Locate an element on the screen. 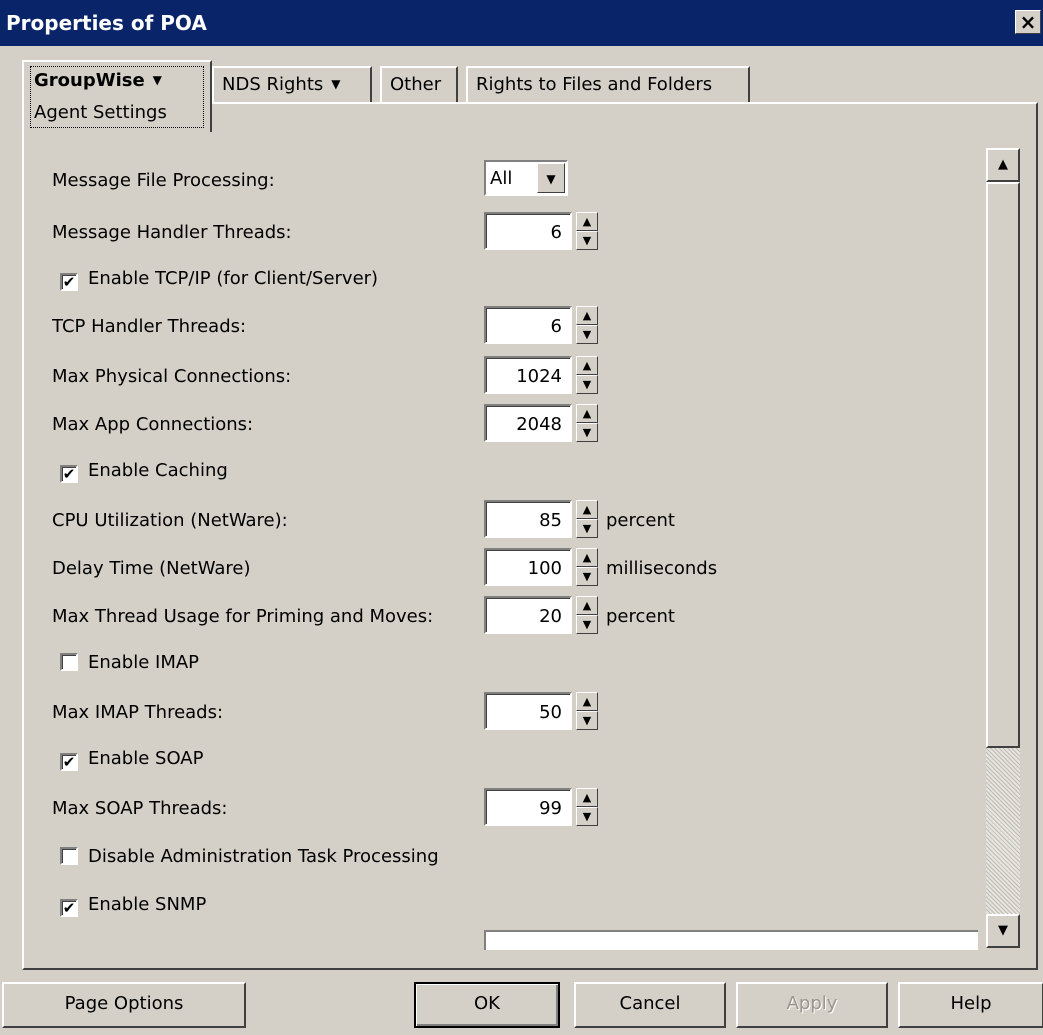 The width and height of the screenshot is (1043, 1035). window-title: Properties of POA is located at coordinates (106, 23).